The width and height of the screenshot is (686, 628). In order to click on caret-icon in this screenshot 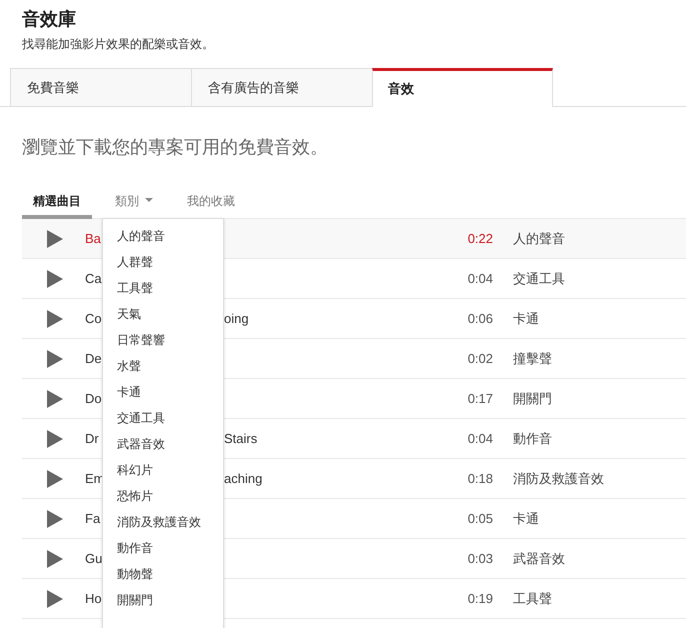, I will do `click(149, 200)`.